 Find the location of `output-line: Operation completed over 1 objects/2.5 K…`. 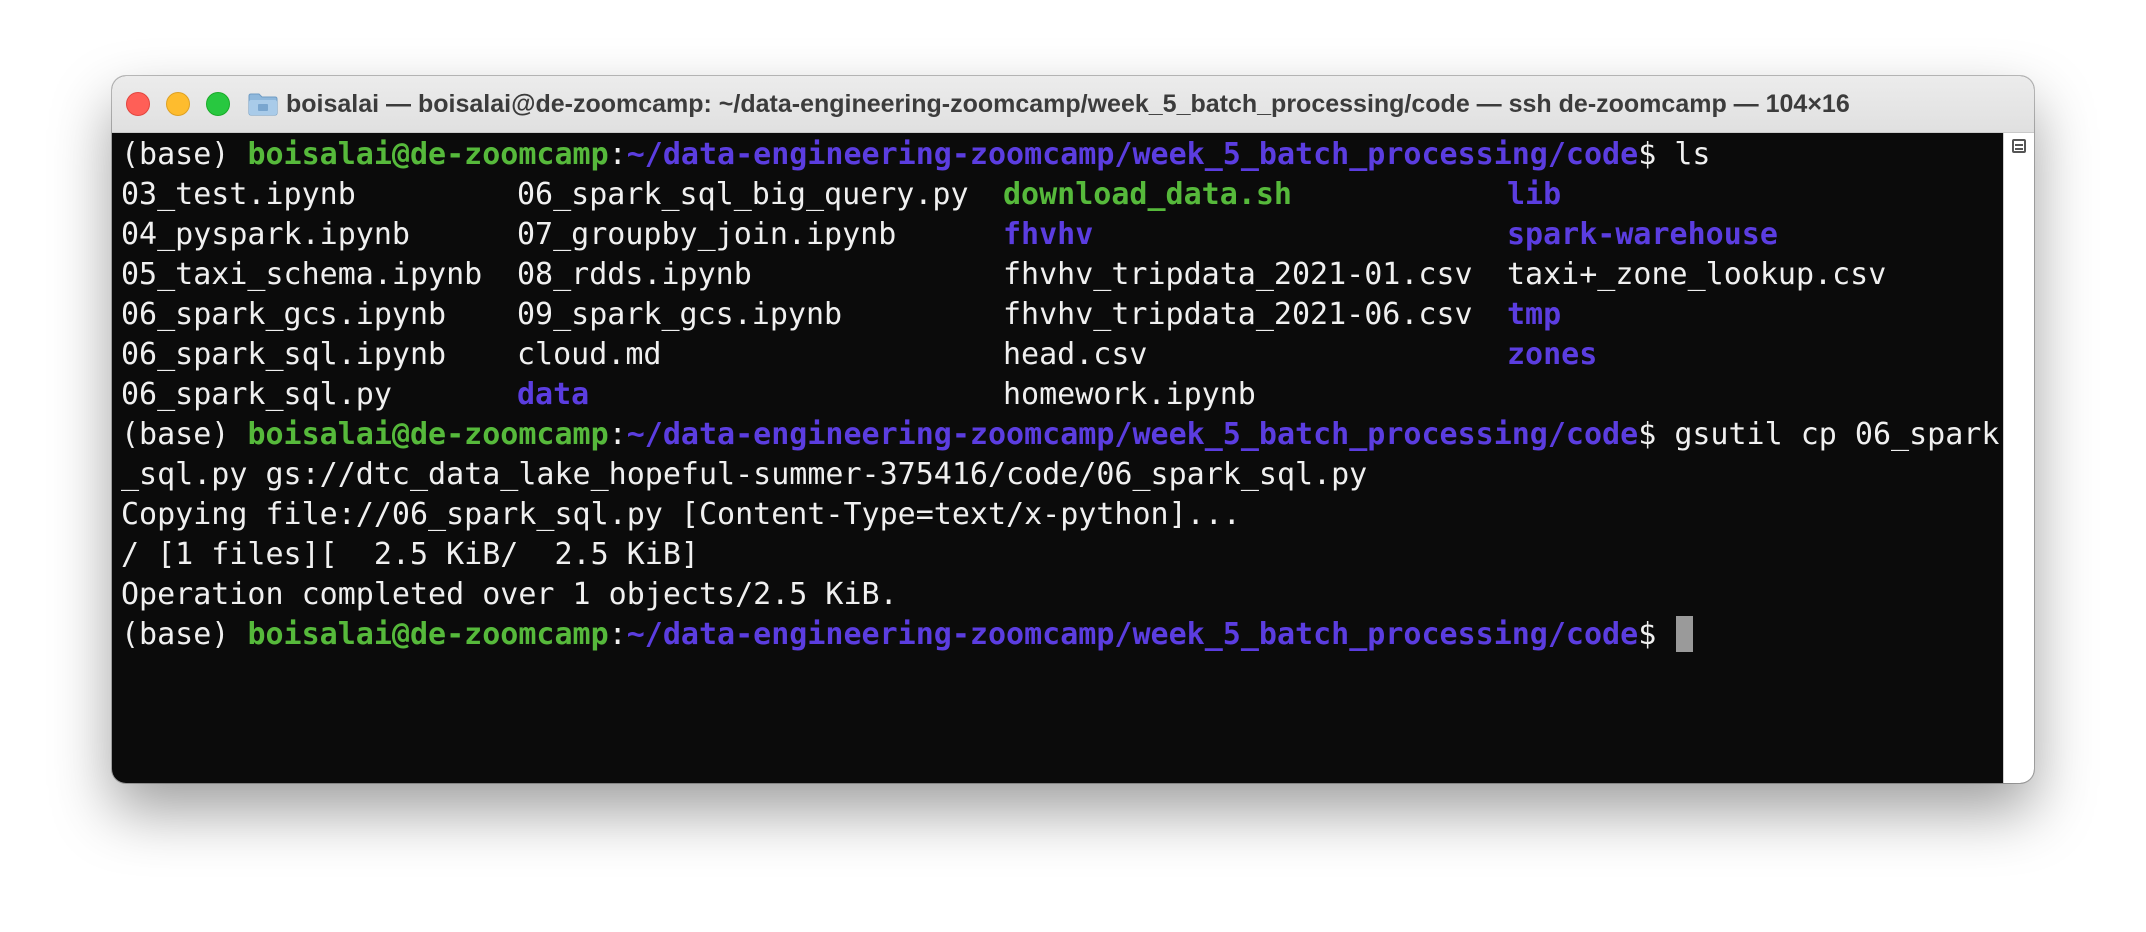

output-line: Operation completed over 1 objects/2.5 K… is located at coordinates (509, 594).